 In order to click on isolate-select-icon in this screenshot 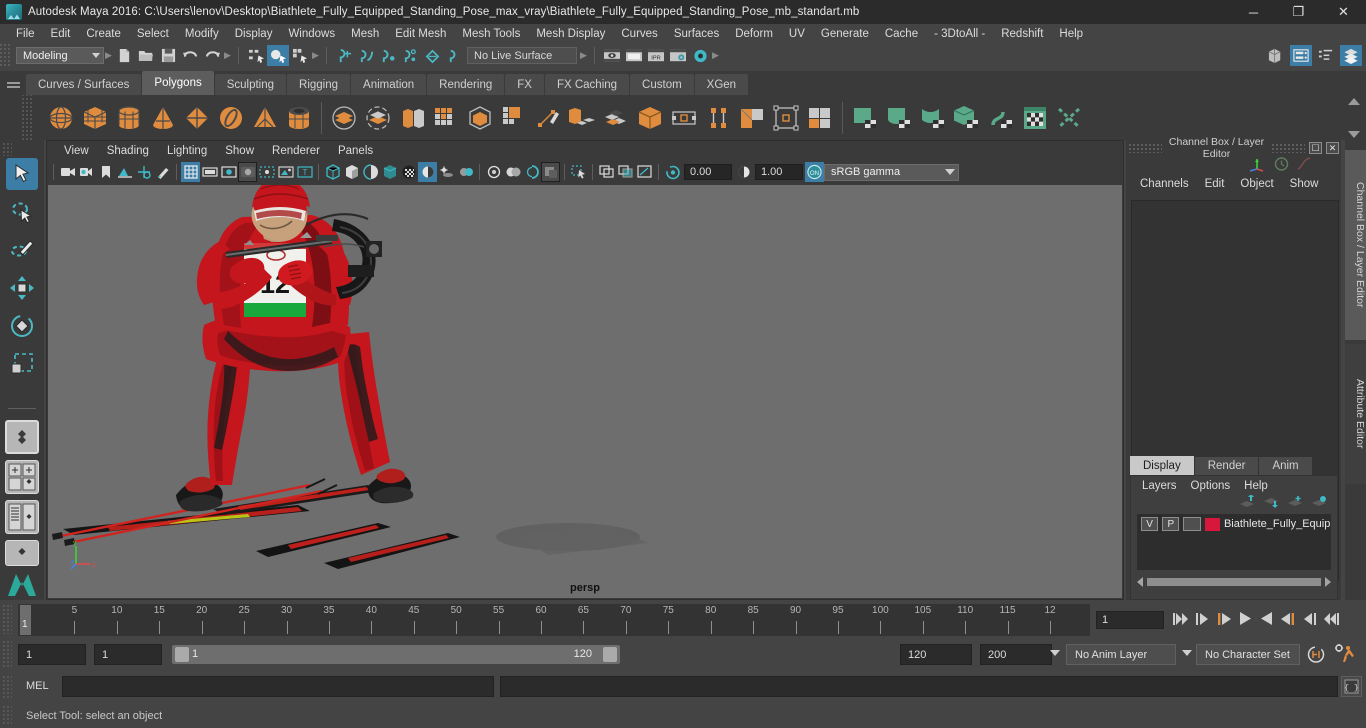, I will do `click(531, 172)`.